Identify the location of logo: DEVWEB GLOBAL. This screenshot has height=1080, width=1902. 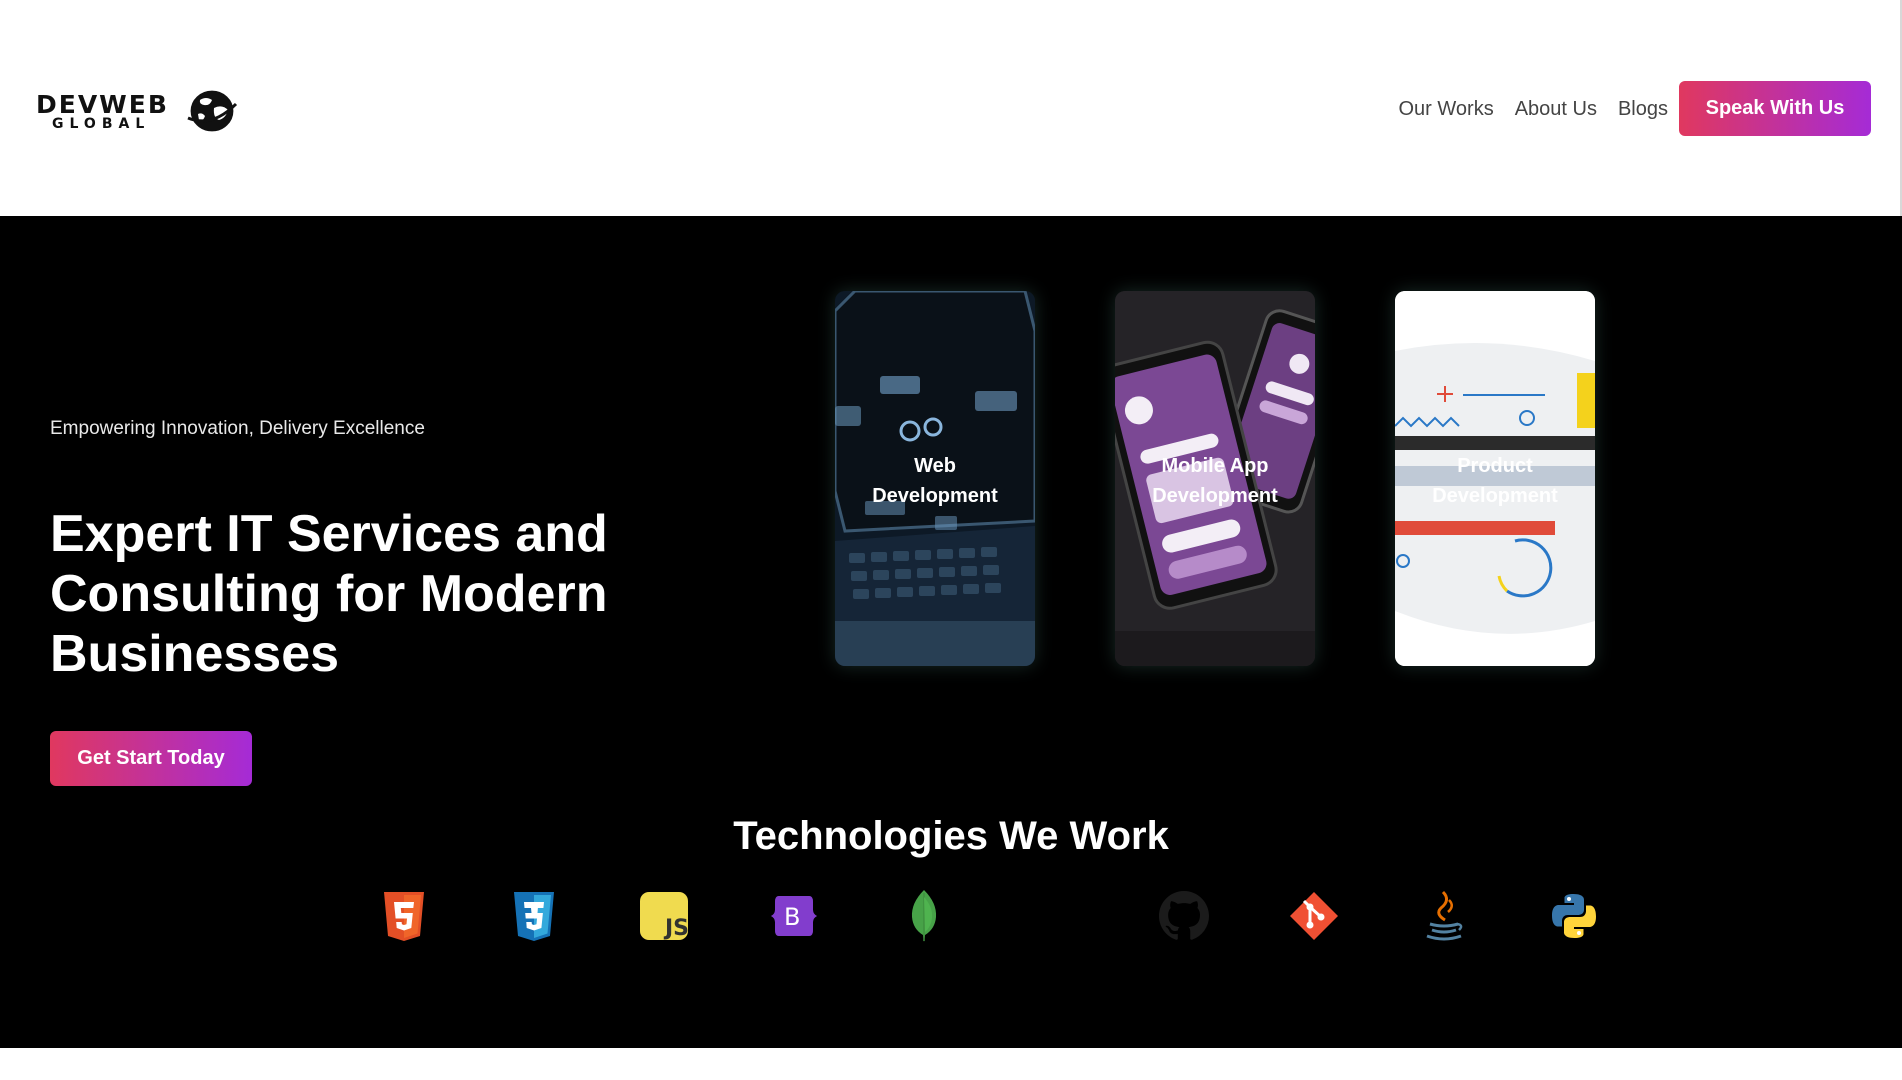
(138, 109).